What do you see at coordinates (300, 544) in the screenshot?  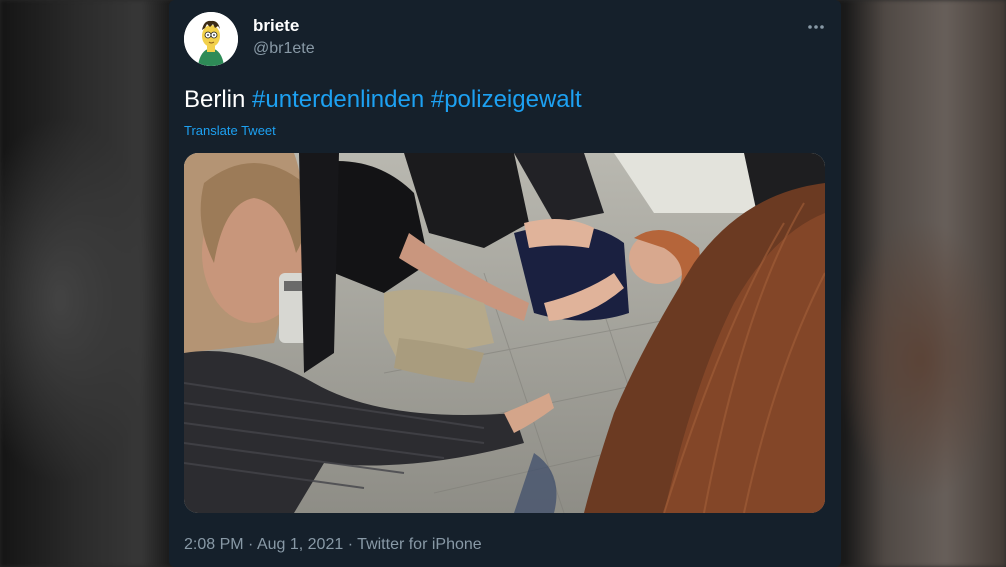 I see `tweet-date-link: Aug 1, 2021` at bounding box center [300, 544].